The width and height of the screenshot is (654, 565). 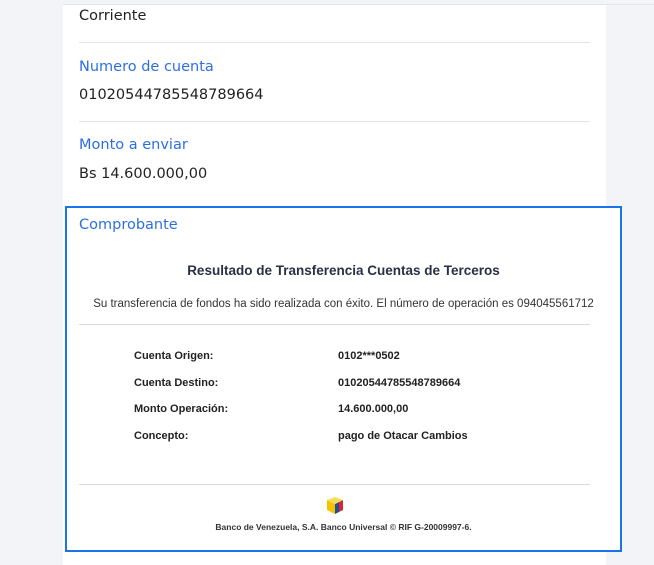 I want to click on detail-value: pago de Otacar Cambios, so click(x=403, y=436).